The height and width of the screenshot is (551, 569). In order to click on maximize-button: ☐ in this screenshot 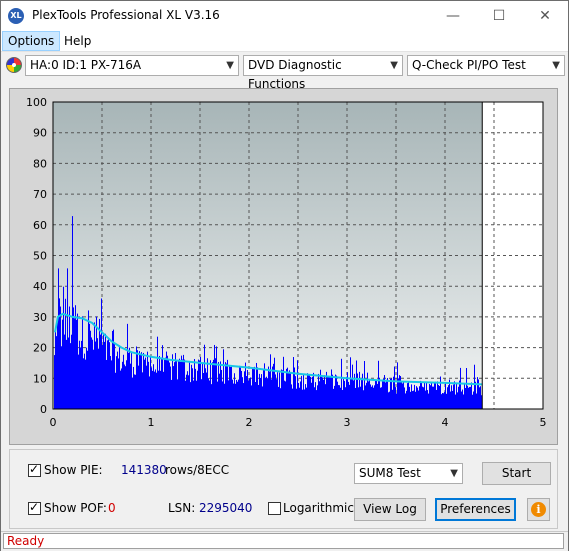, I will do `click(499, 16)`.